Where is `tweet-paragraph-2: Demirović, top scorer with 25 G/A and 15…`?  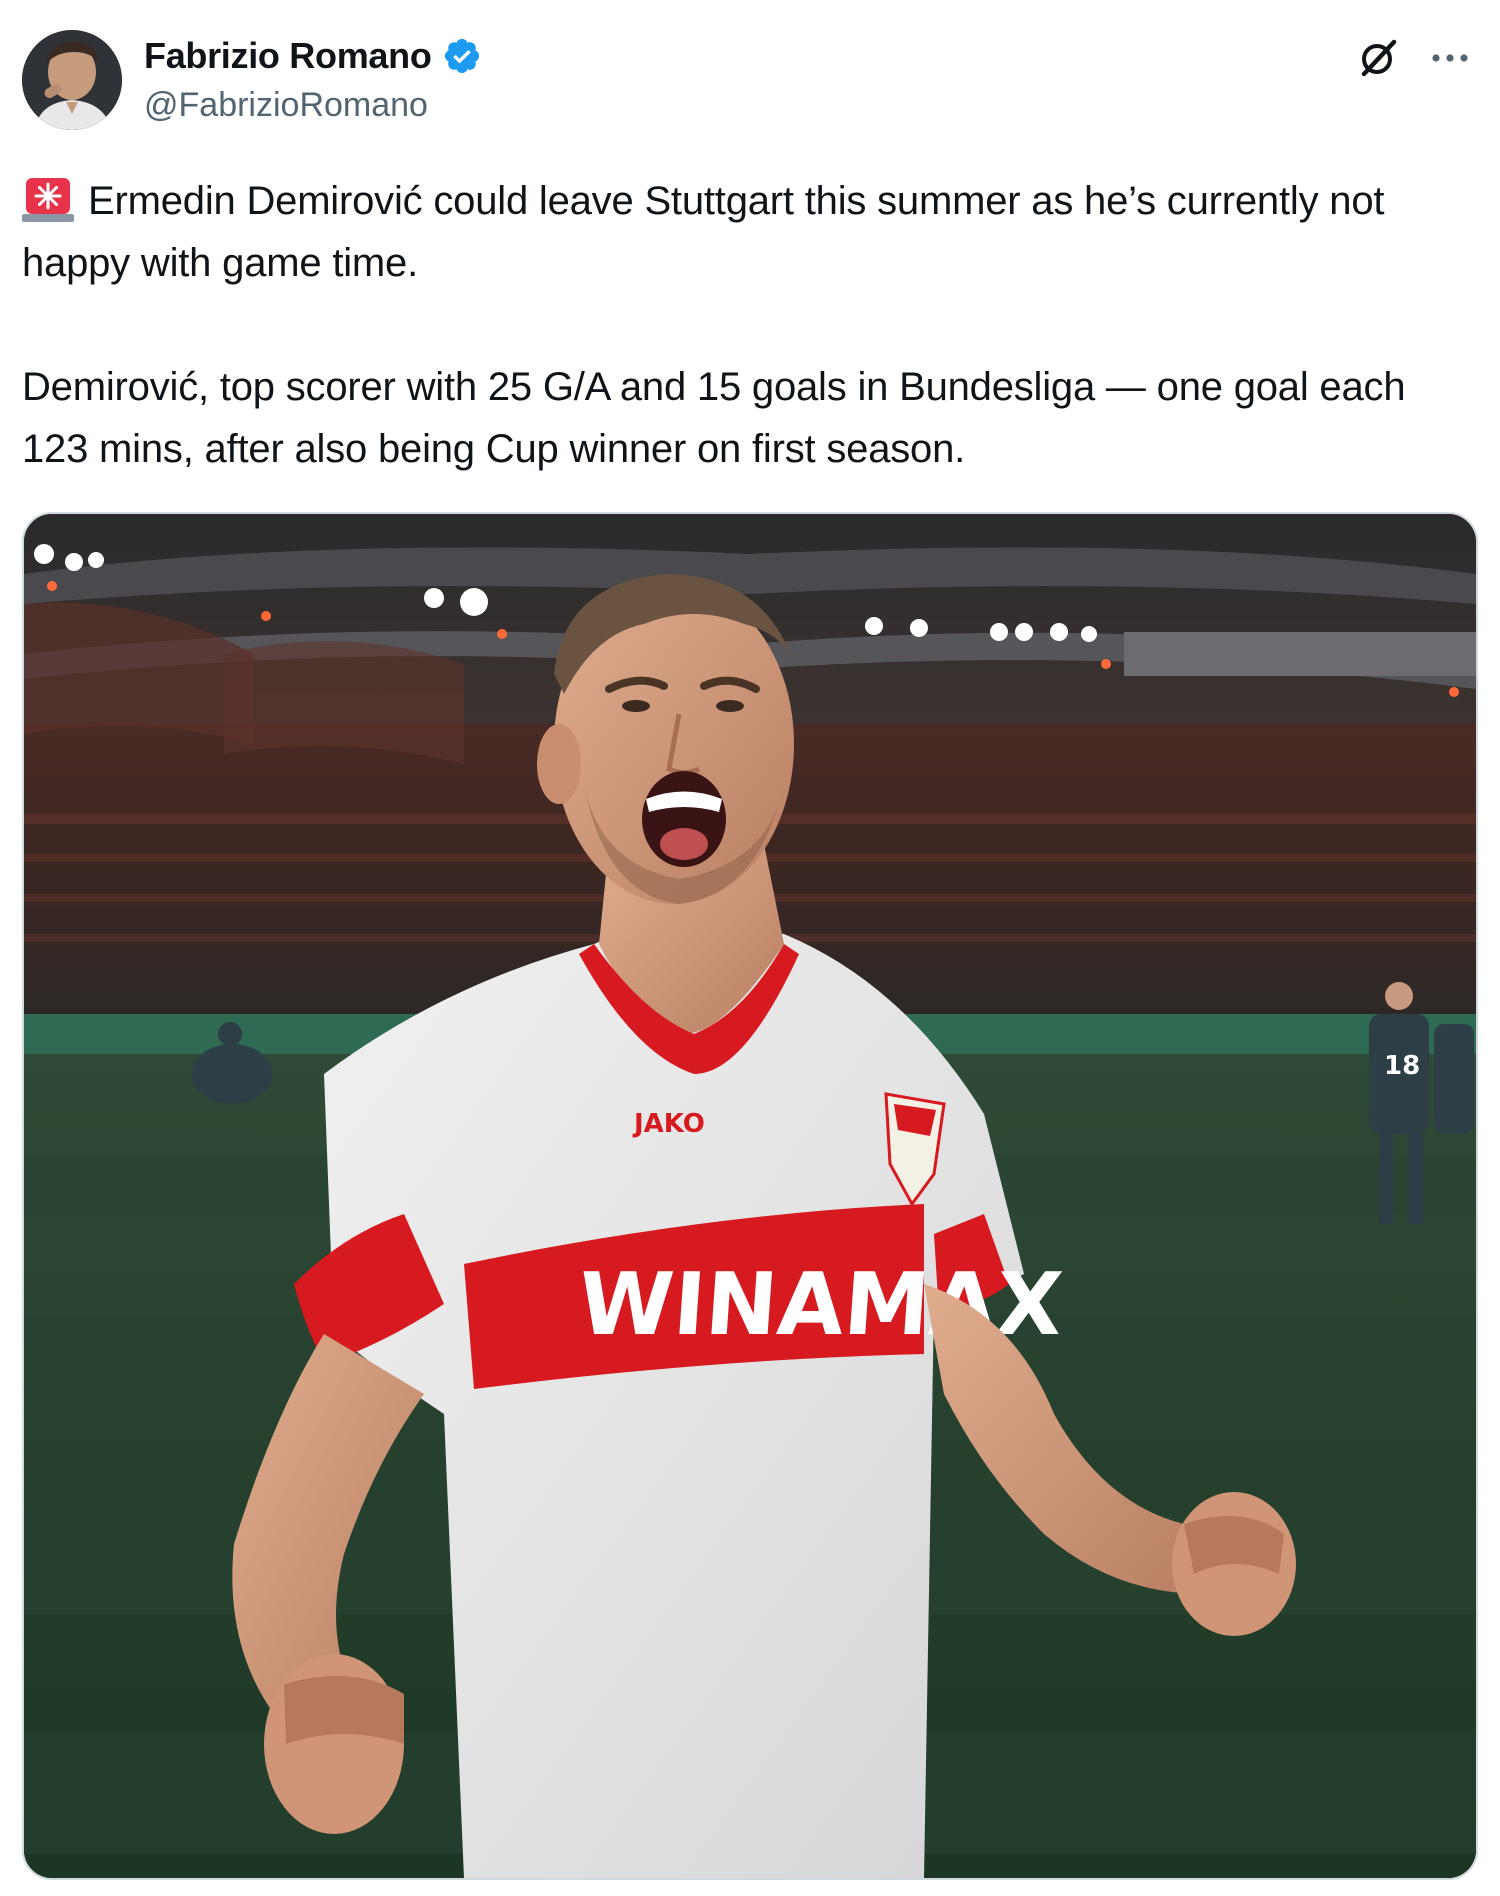 tweet-paragraph-2: Demirović, top scorer with 25 G/A and 15… is located at coordinates (714, 418).